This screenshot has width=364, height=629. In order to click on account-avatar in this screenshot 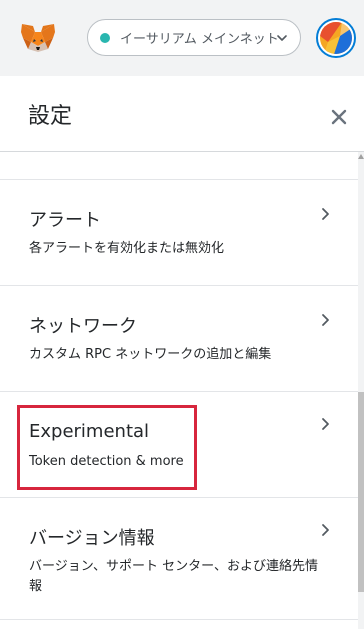, I will do `click(336, 38)`.